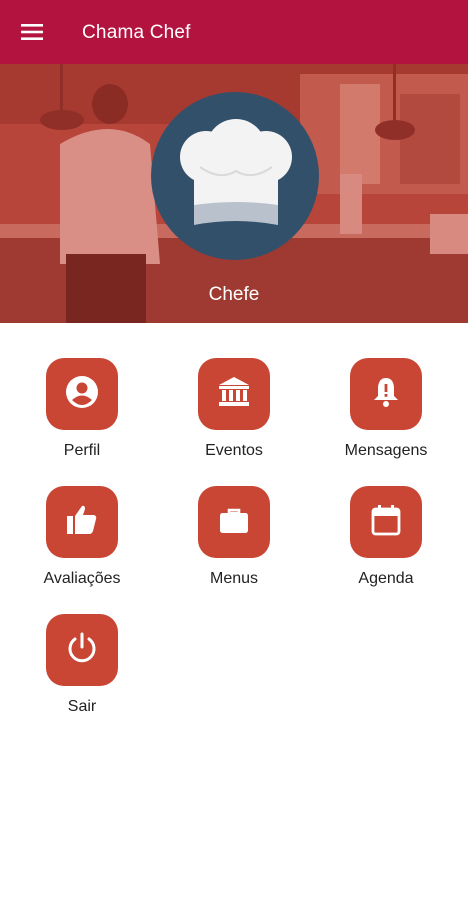  I want to click on hamburger-menu-icon, so click(32, 32).